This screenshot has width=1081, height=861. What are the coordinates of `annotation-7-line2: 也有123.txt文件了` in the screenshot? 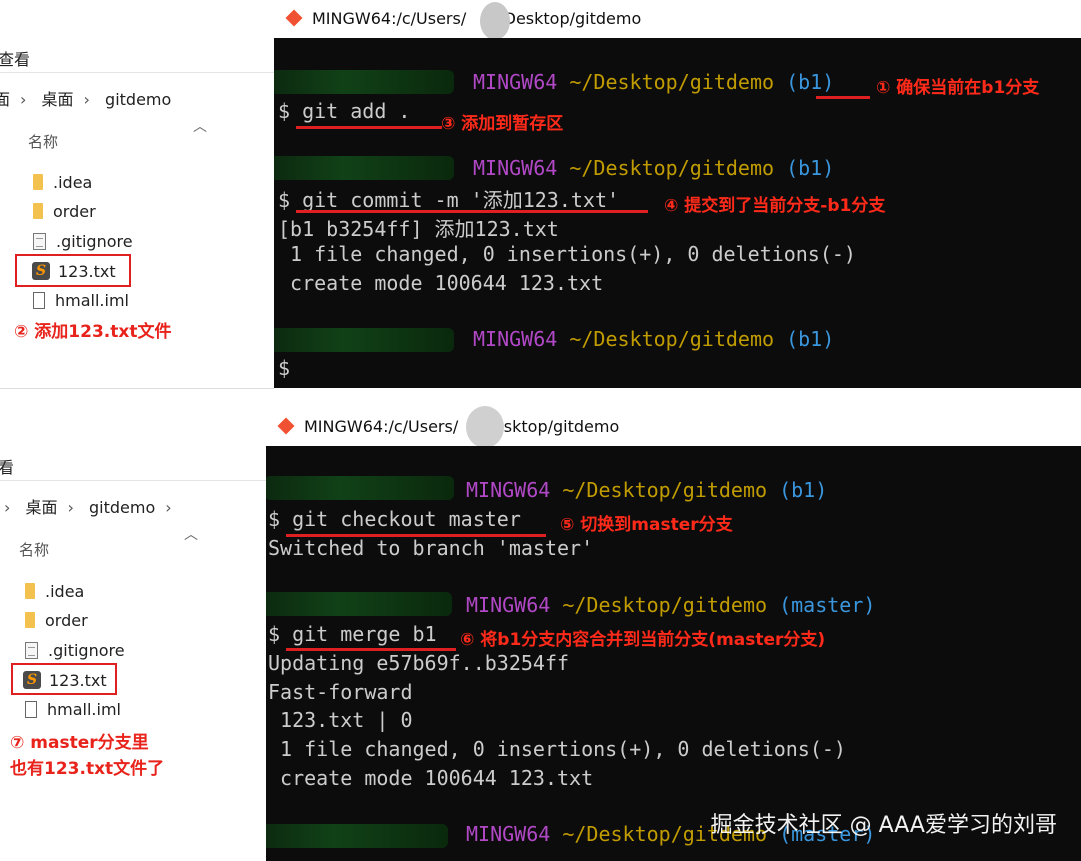 It's located at (87, 769).